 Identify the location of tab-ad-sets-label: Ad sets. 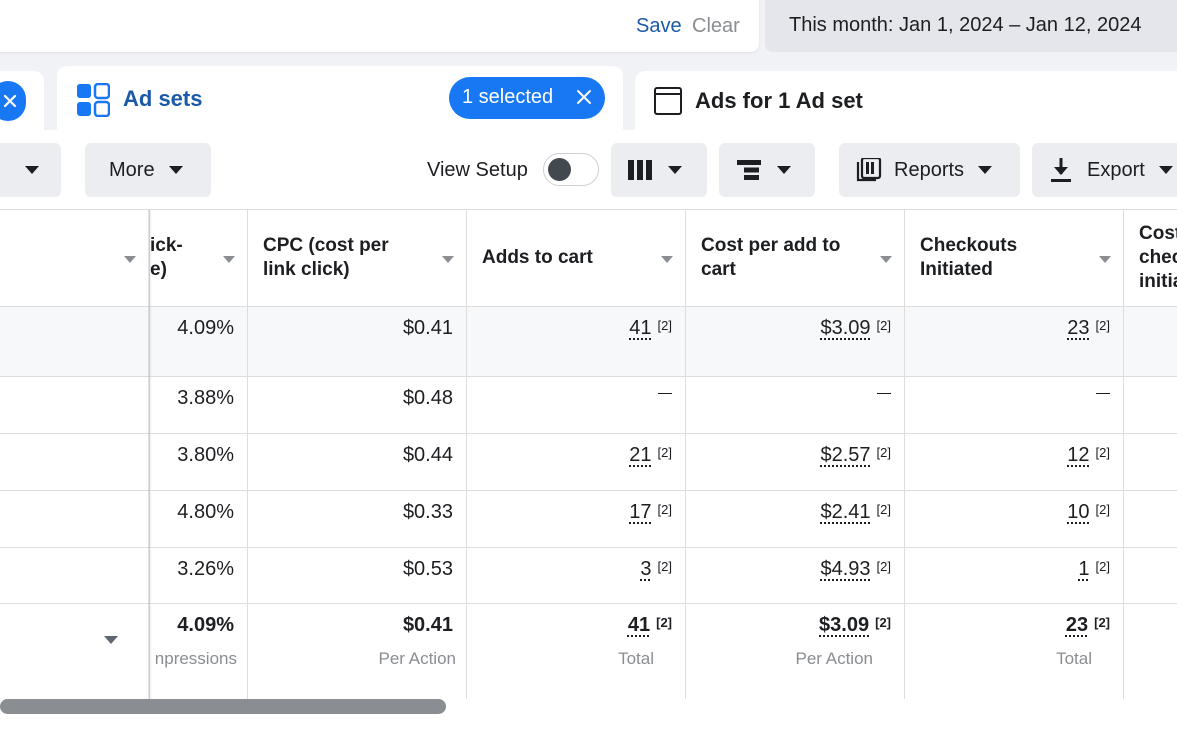
(163, 98).